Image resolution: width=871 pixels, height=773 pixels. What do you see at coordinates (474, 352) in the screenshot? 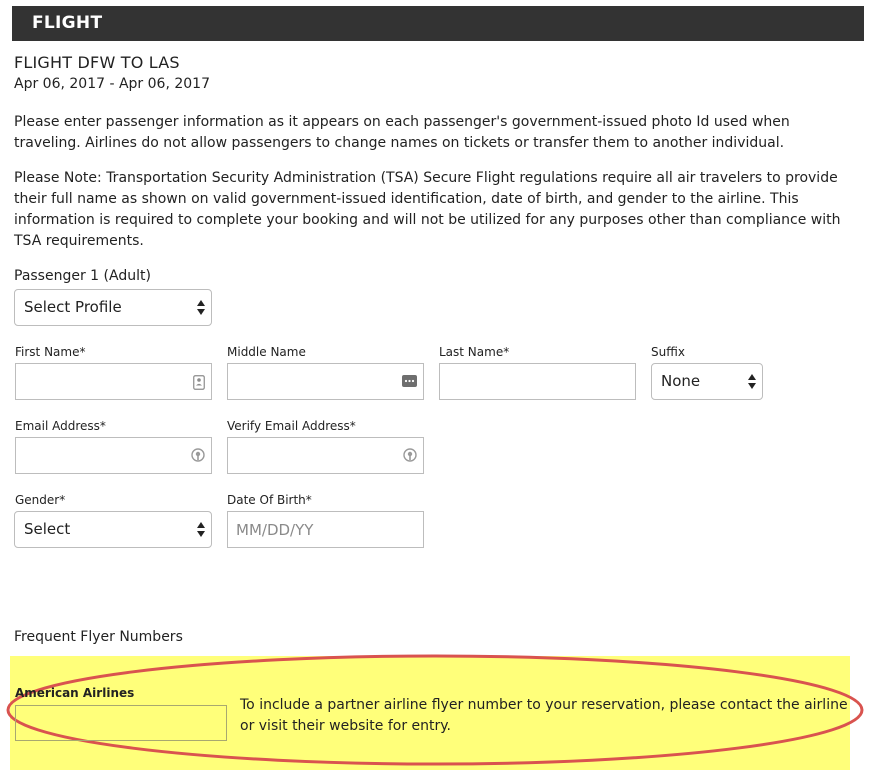
I see `last-name-label: Last Name*` at bounding box center [474, 352].